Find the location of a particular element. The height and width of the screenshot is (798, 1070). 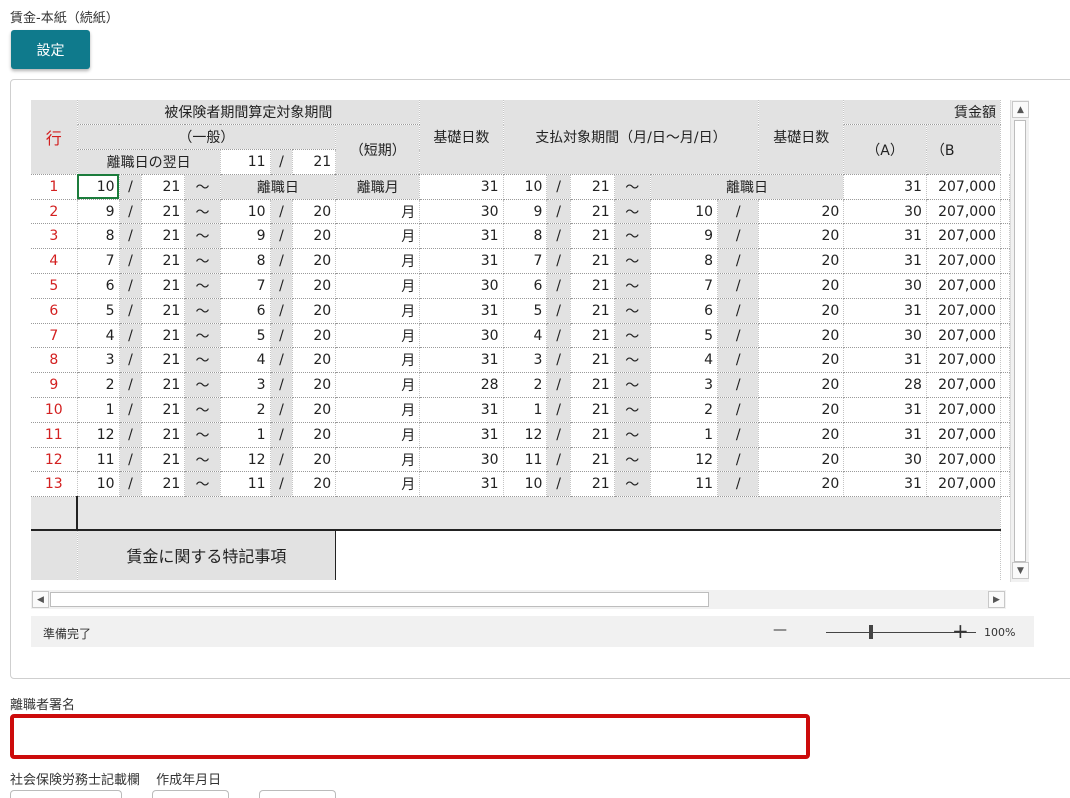

zoom-slider-thumb is located at coordinates (871, 632).